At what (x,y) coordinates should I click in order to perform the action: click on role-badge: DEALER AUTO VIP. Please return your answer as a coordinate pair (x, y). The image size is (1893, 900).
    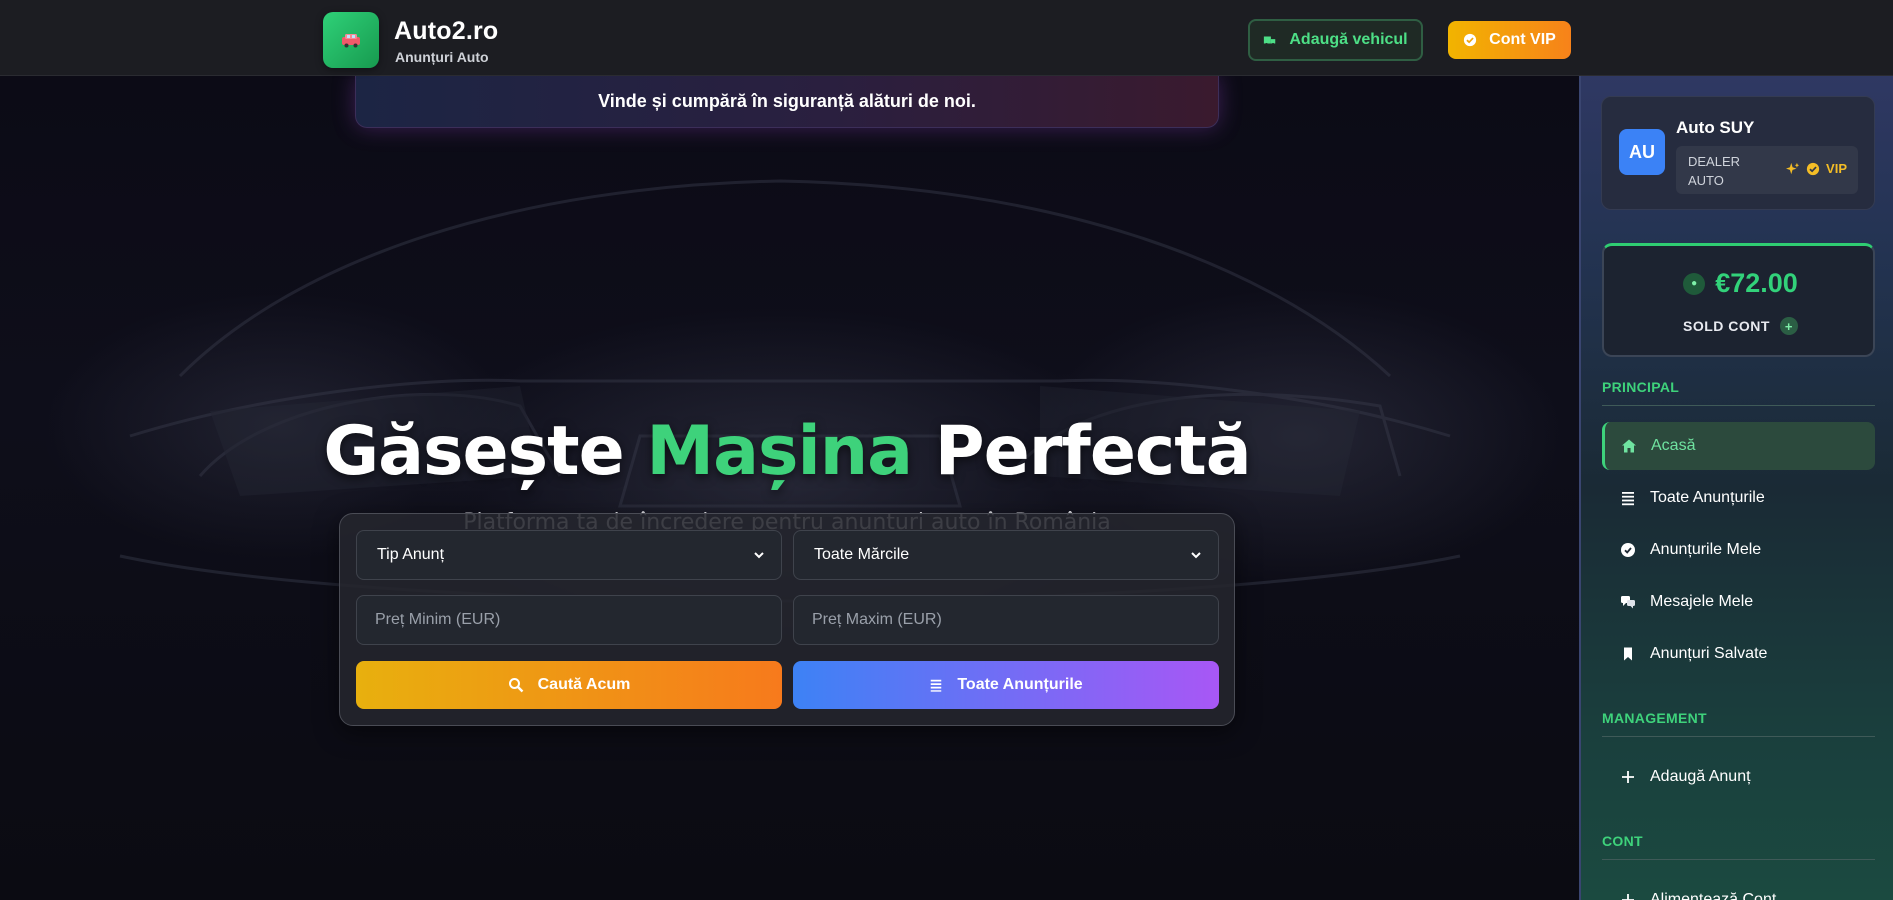
    Looking at the image, I should click on (1767, 170).